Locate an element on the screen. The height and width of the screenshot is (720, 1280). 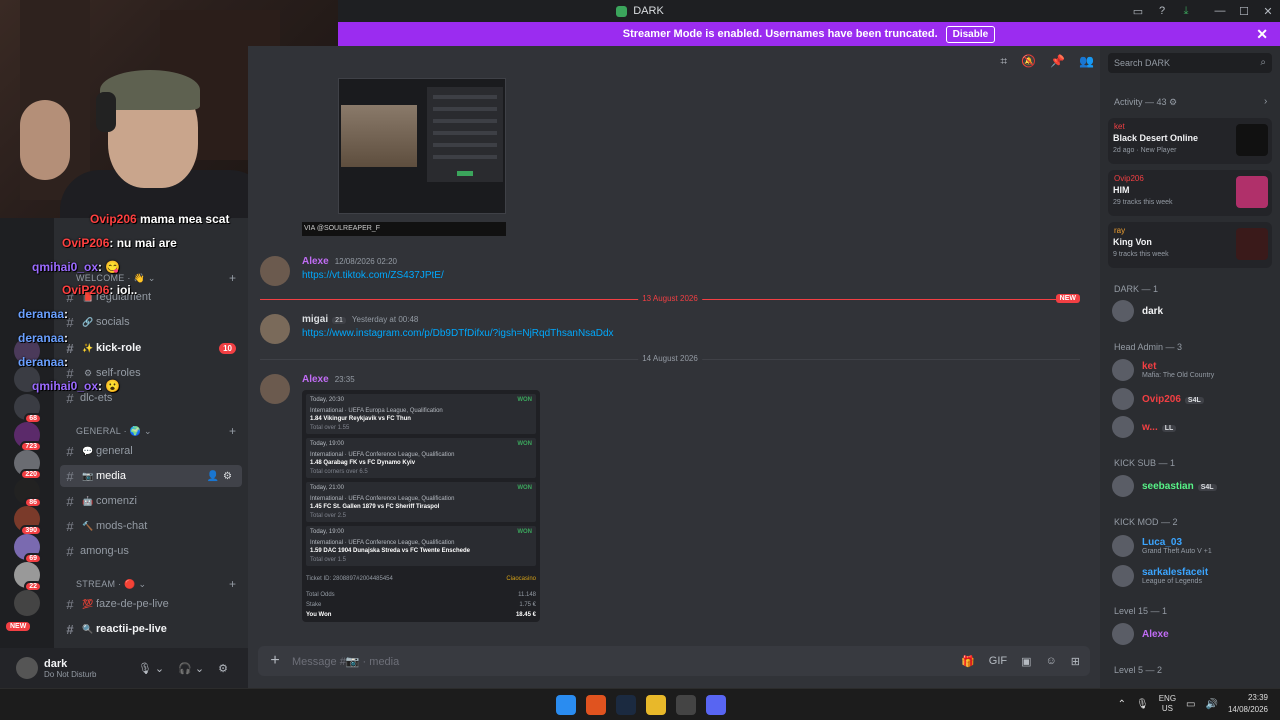
attach-plus-icon: + is located at coordinates (275, 661).